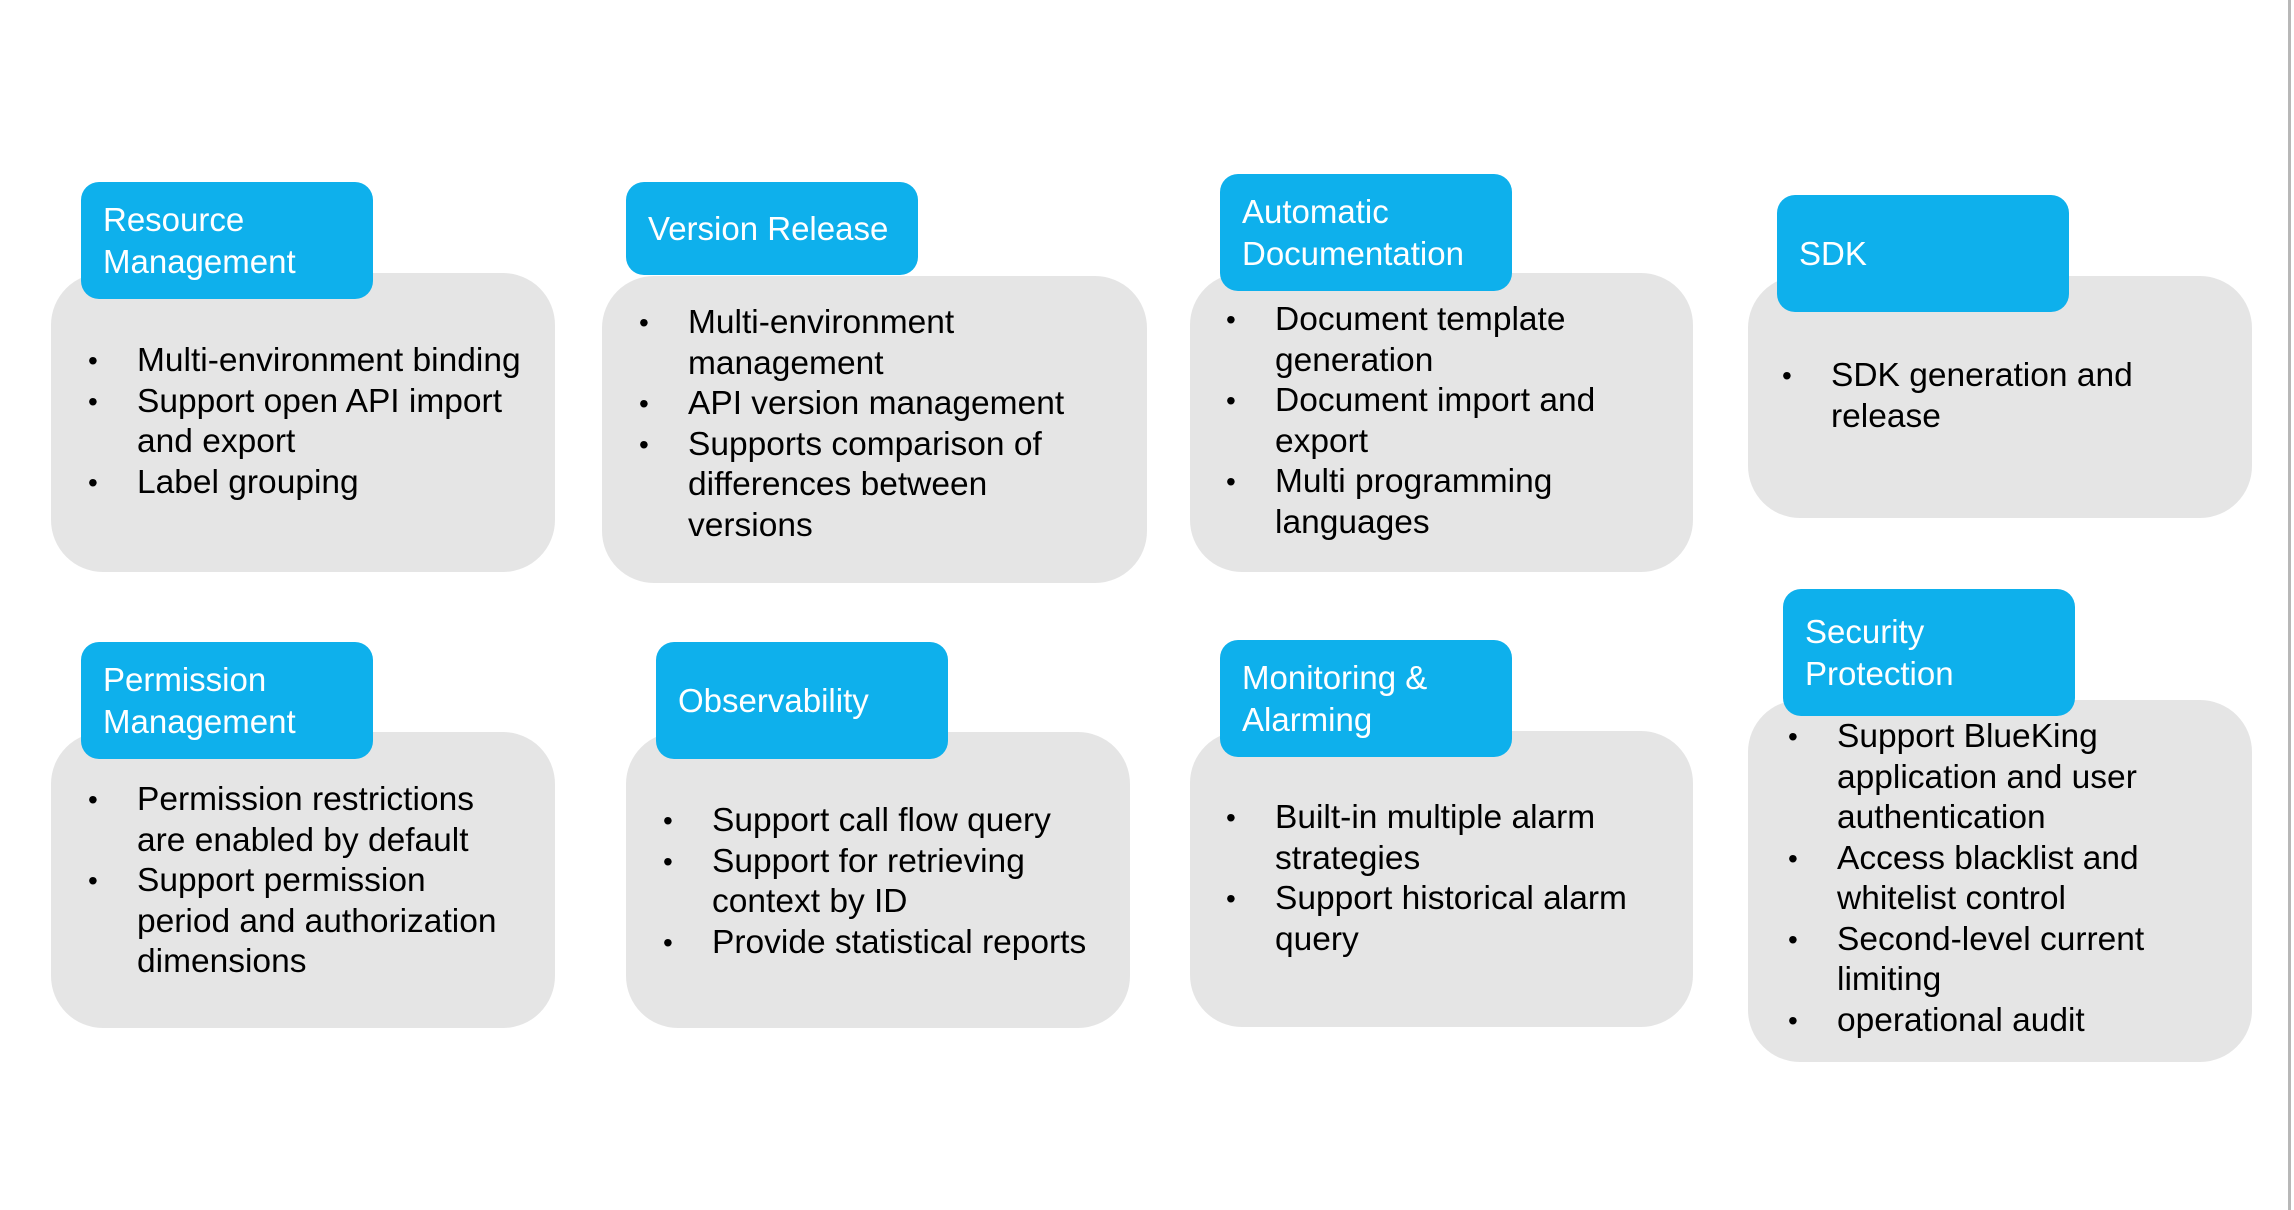 The height and width of the screenshot is (1210, 2294). Describe the element at coordinates (1353, 232) in the screenshot. I see `card-title: Automatic Documentation` at that location.